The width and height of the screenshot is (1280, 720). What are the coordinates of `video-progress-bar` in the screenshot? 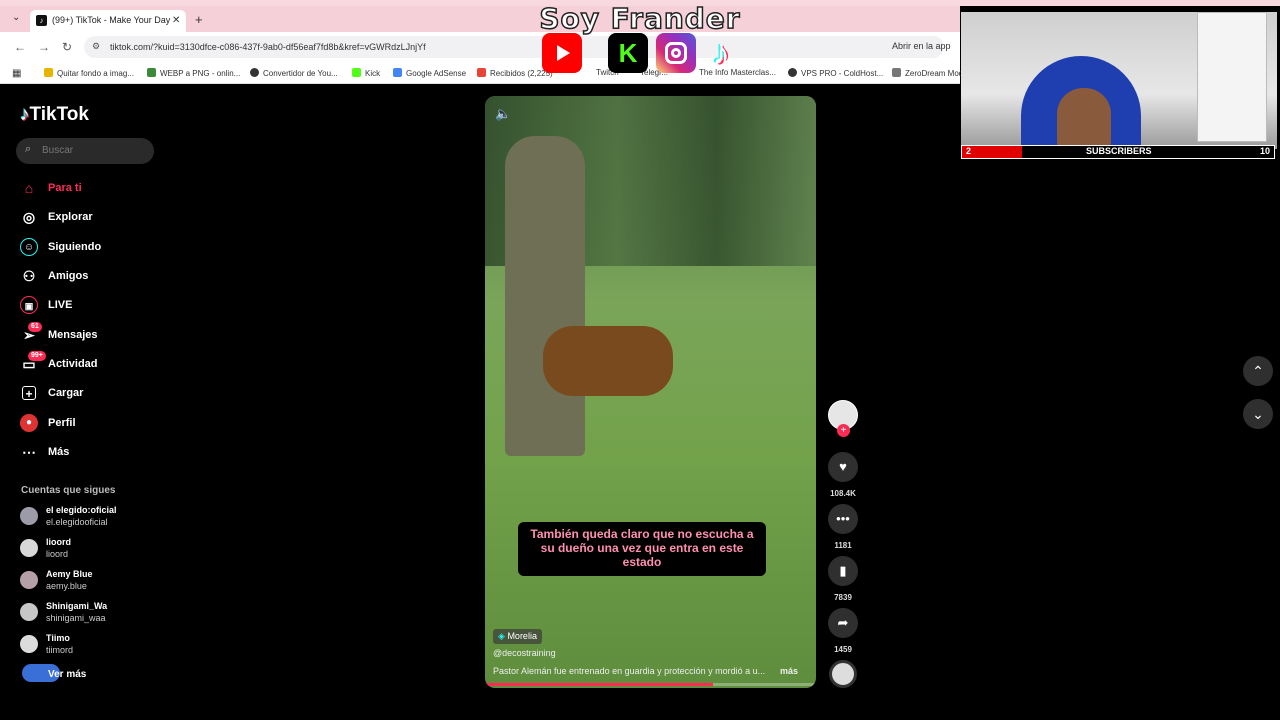 It's located at (650, 684).